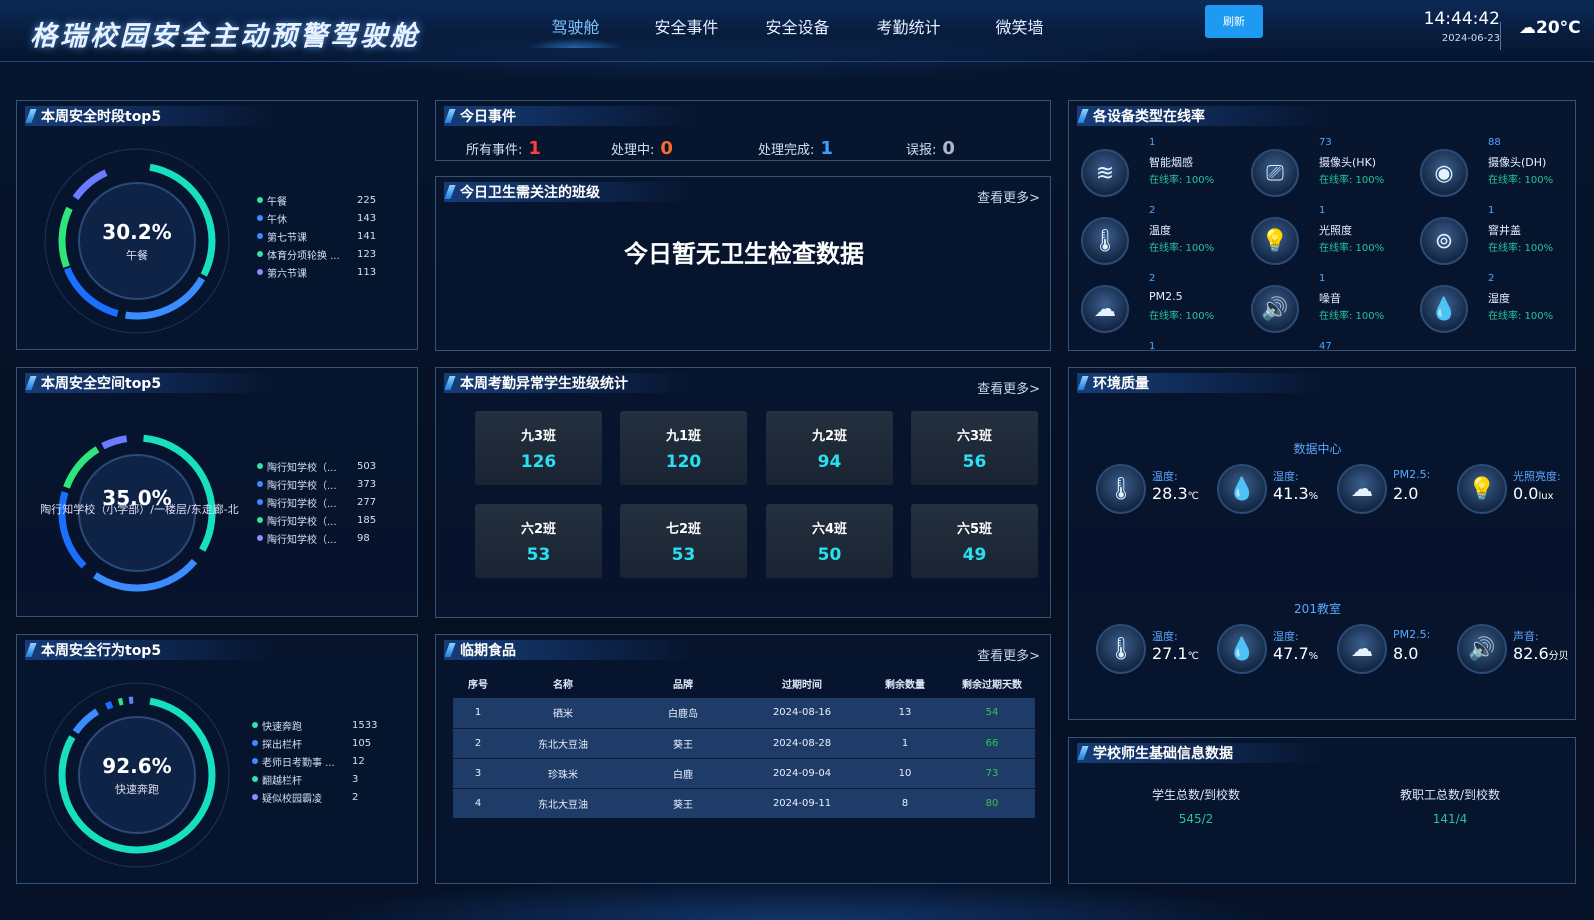  I want to click on env-group-title: 数据中心, so click(1317, 449).